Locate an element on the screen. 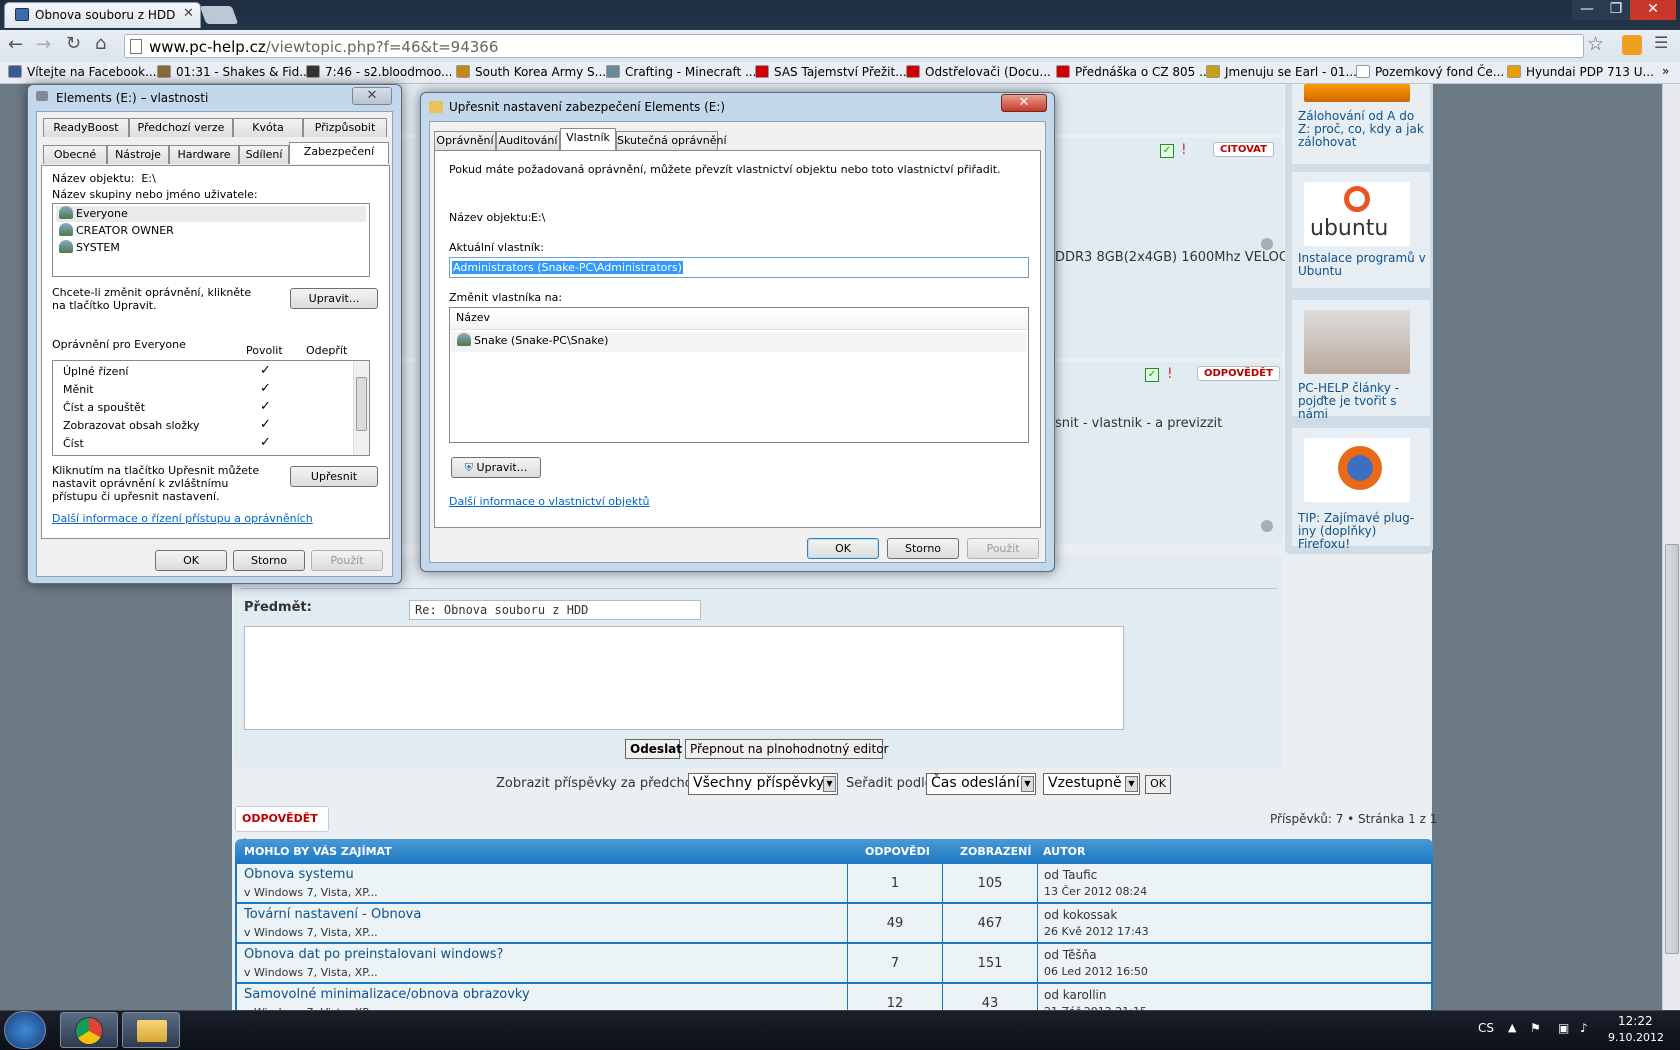 This screenshot has width=1680, height=1050. start-button is located at coordinates (25, 1030).